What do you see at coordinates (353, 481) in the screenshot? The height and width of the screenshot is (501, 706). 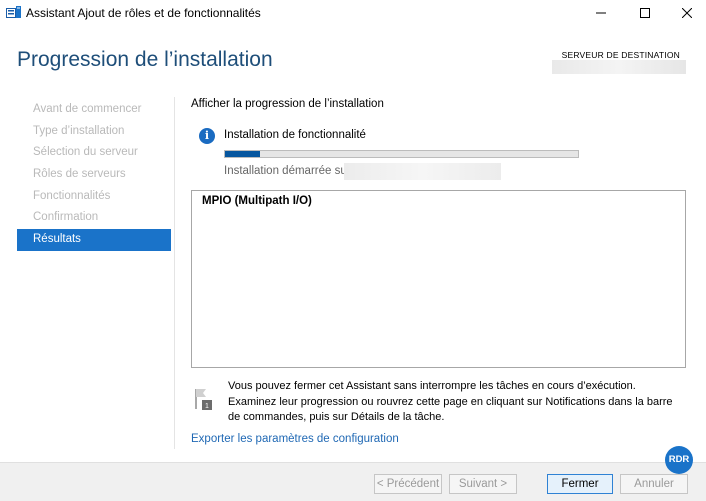 I see `wizard-footer: < Précédent Suivant > Fermer Annuler` at bounding box center [353, 481].